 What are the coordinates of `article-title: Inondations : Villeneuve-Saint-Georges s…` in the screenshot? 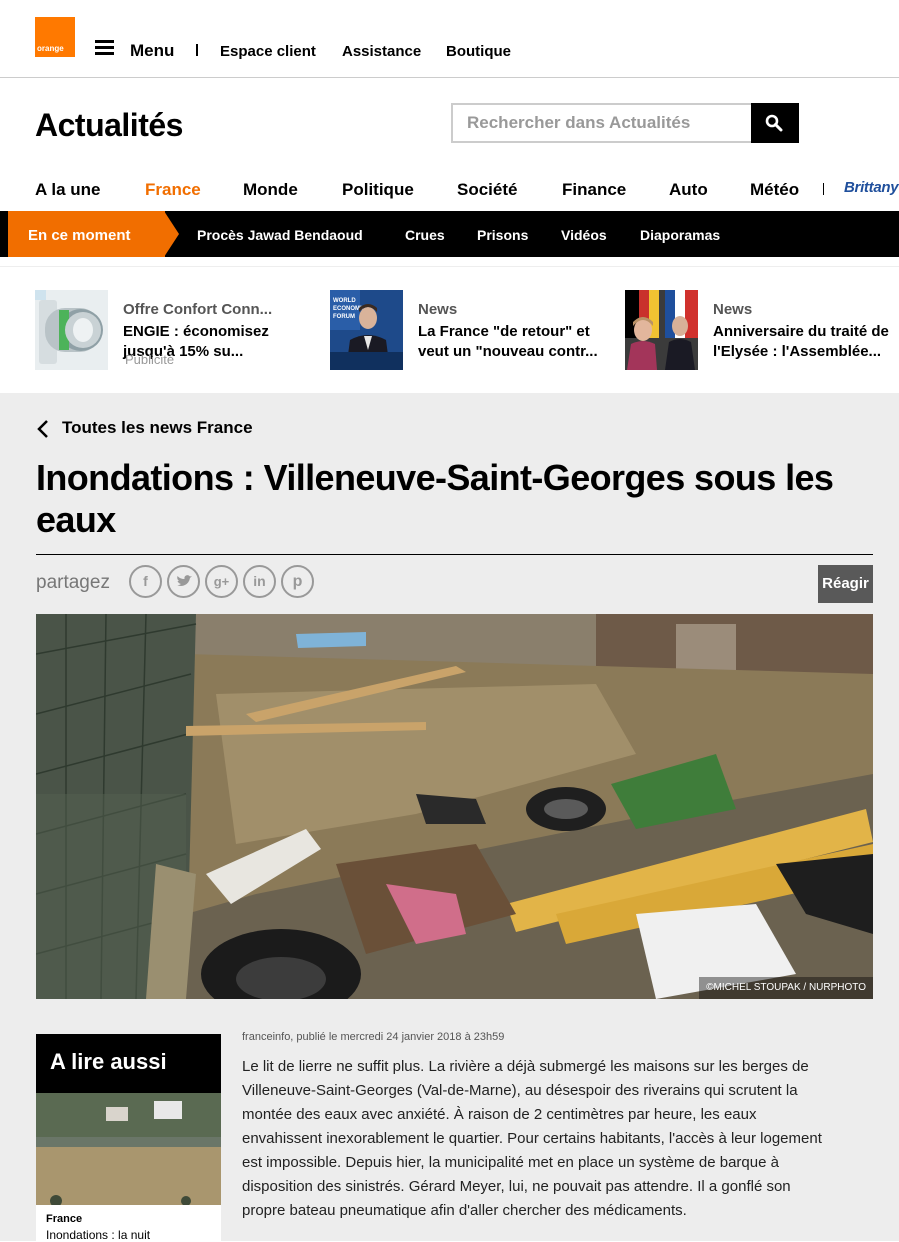 It's located at (435, 498).